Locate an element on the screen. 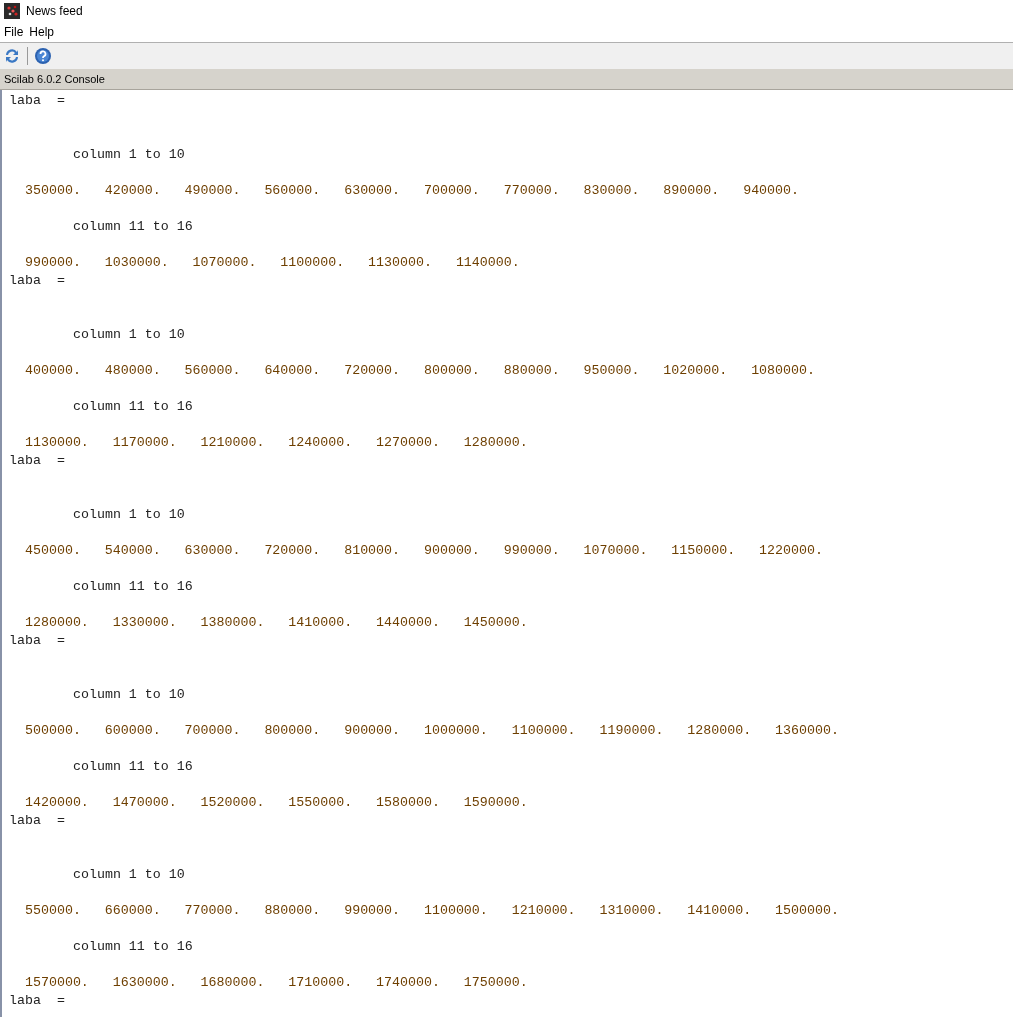  values-row-text: 1420000. 1470000. 1520000. 1550000. 1580000. 1590000. is located at coordinates (276, 803).